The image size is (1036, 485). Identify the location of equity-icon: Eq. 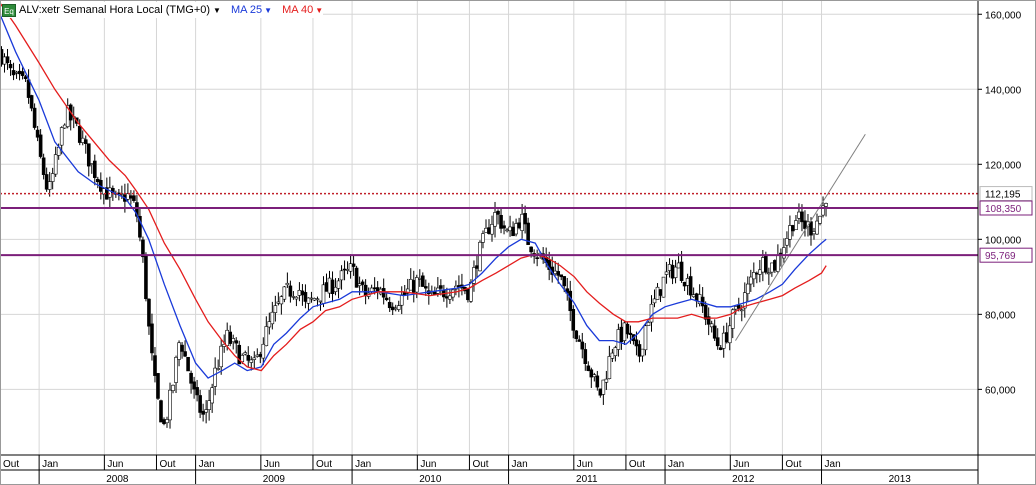
(9, 10).